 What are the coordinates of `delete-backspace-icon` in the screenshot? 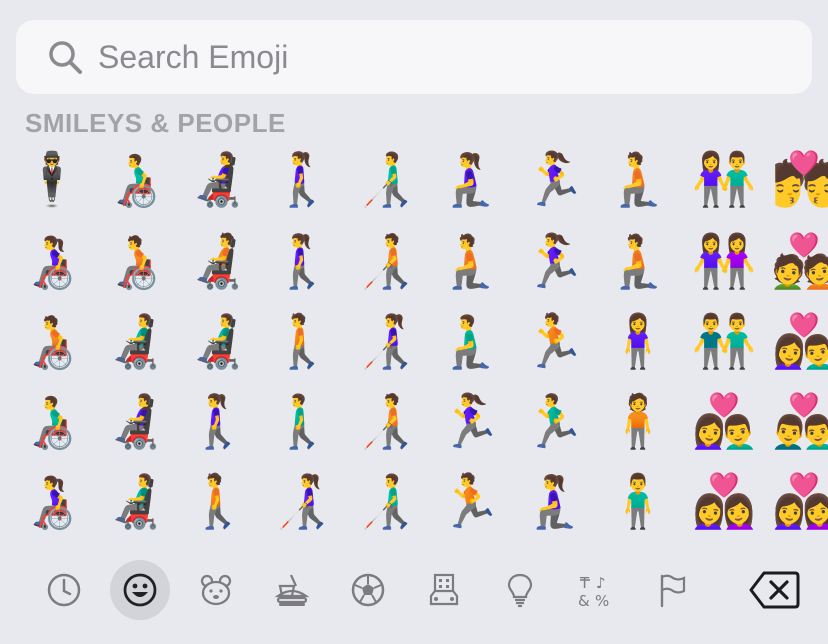 It's located at (774, 590).